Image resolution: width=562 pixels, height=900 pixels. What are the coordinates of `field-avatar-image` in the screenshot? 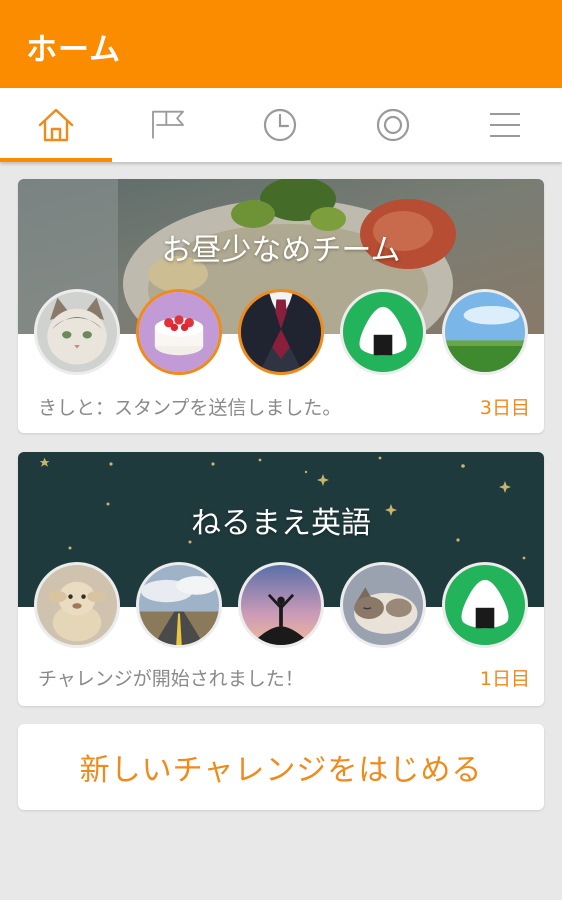 It's located at (485, 332).